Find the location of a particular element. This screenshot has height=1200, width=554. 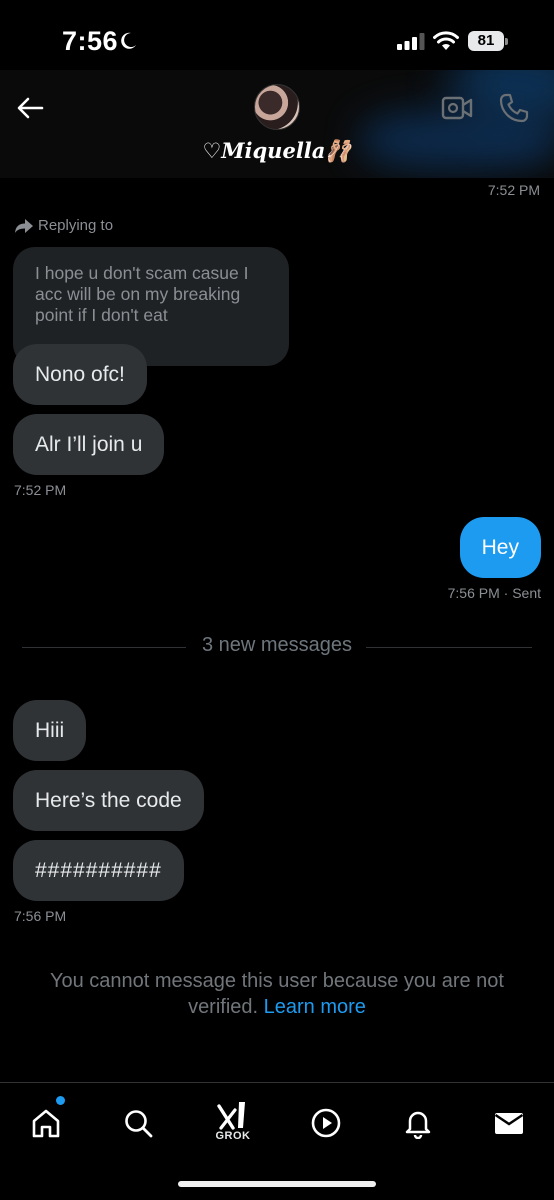

mail-icon is located at coordinates (509, 1123).